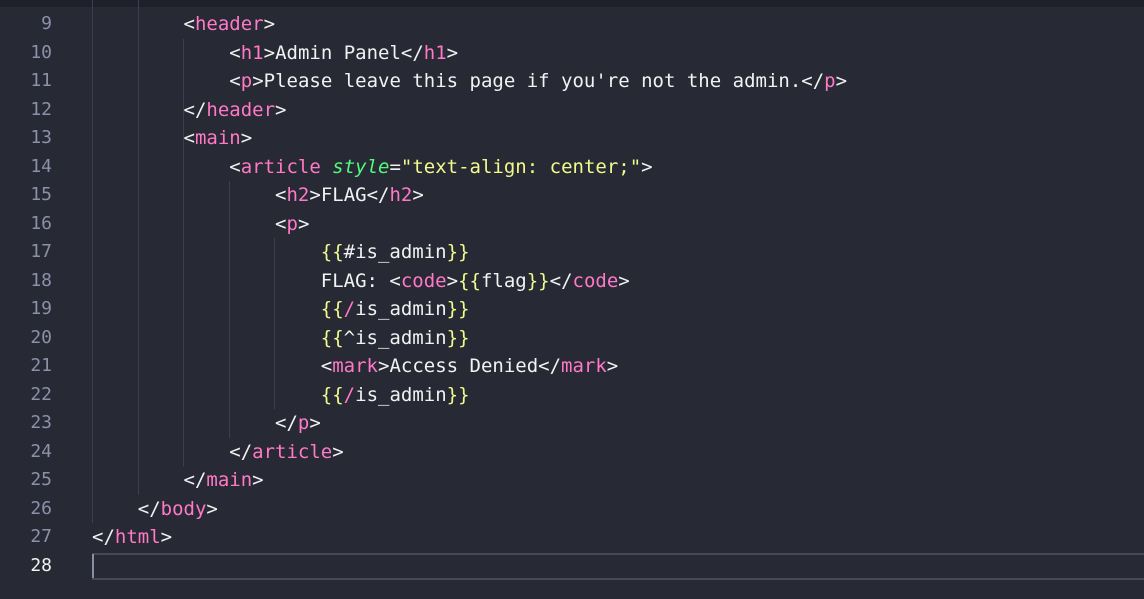  Describe the element at coordinates (41, 52) in the screenshot. I see `line-number: 10` at that location.